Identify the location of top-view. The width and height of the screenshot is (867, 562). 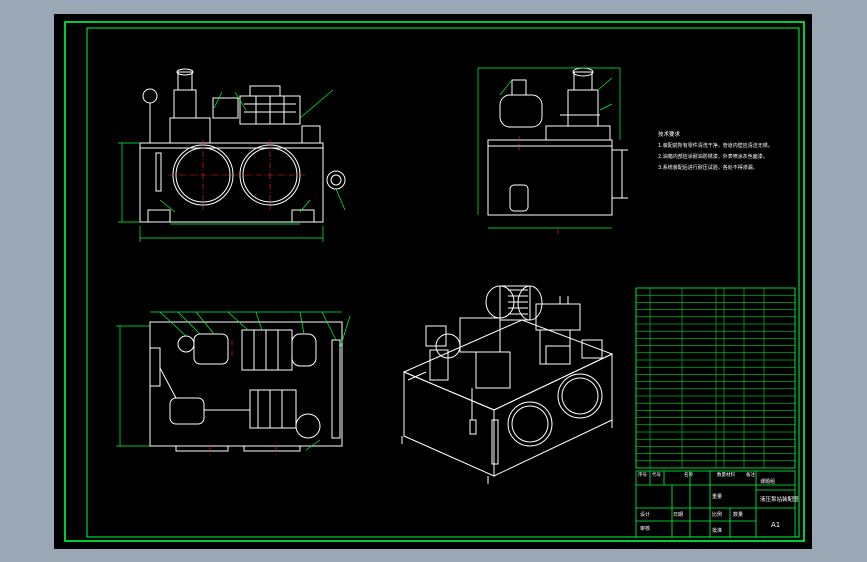
(246, 386).